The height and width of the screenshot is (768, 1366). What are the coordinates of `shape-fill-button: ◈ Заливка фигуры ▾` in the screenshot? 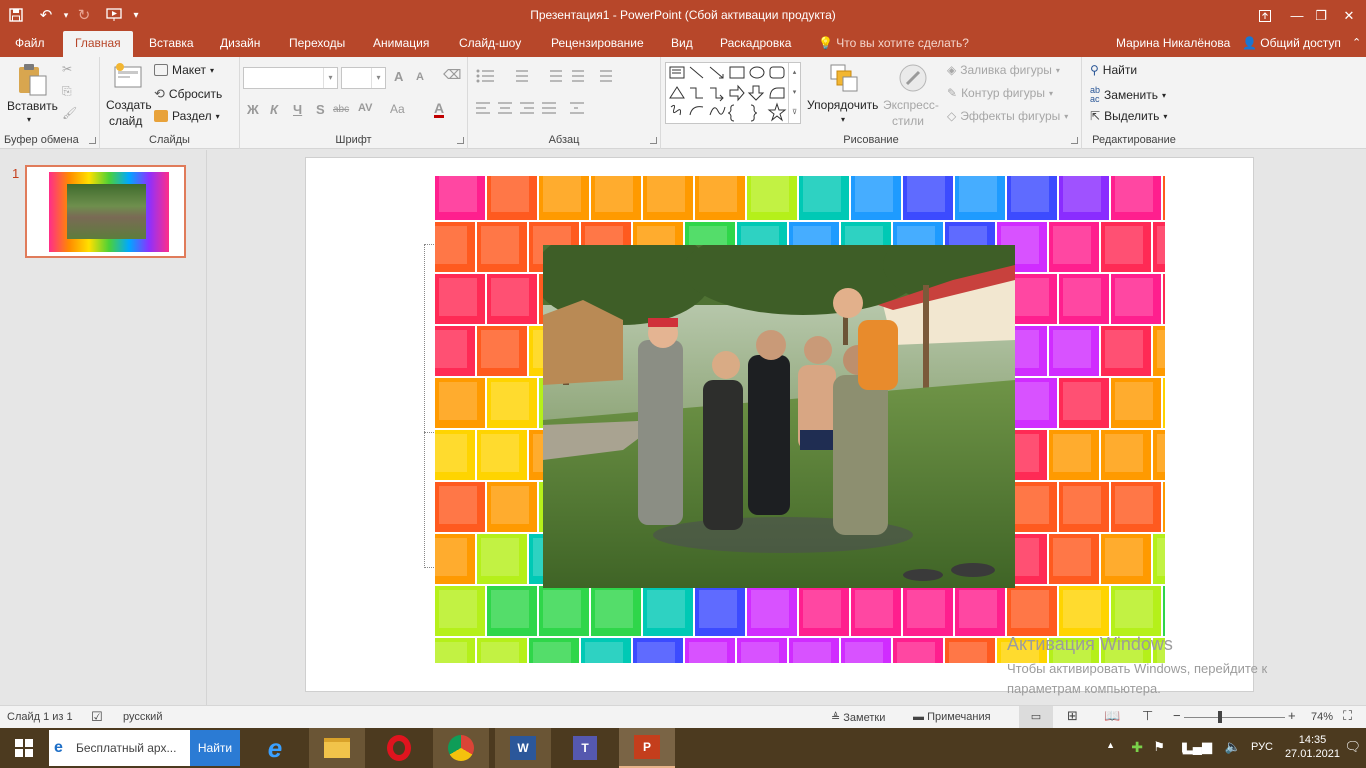 It's located at (1003, 70).